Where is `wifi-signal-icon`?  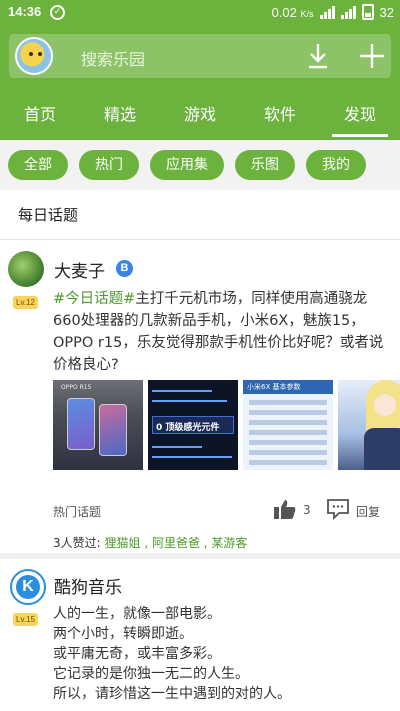
wifi-signal-icon is located at coordinates (327, 12).